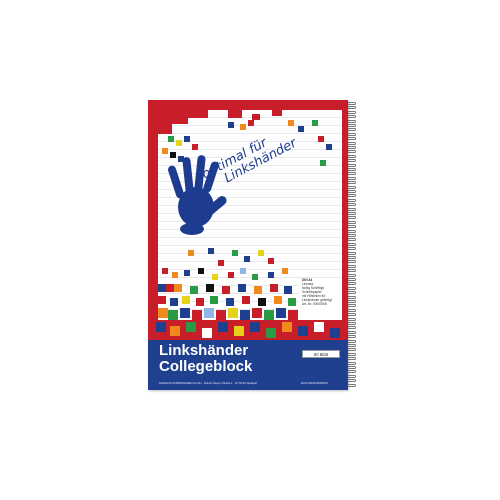 The image size is (500, 500). Describe the element at coordinates (206, 366) in the screenshot. I see `title-line2: Collegeblock` at that location.